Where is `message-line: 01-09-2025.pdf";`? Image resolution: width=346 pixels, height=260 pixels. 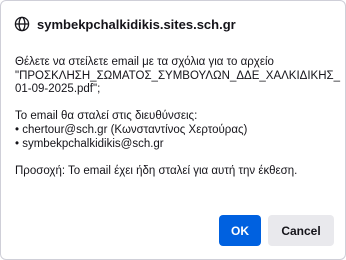
message-line: 01-09-2025.pdf"; is located at coordinates (58, 89).